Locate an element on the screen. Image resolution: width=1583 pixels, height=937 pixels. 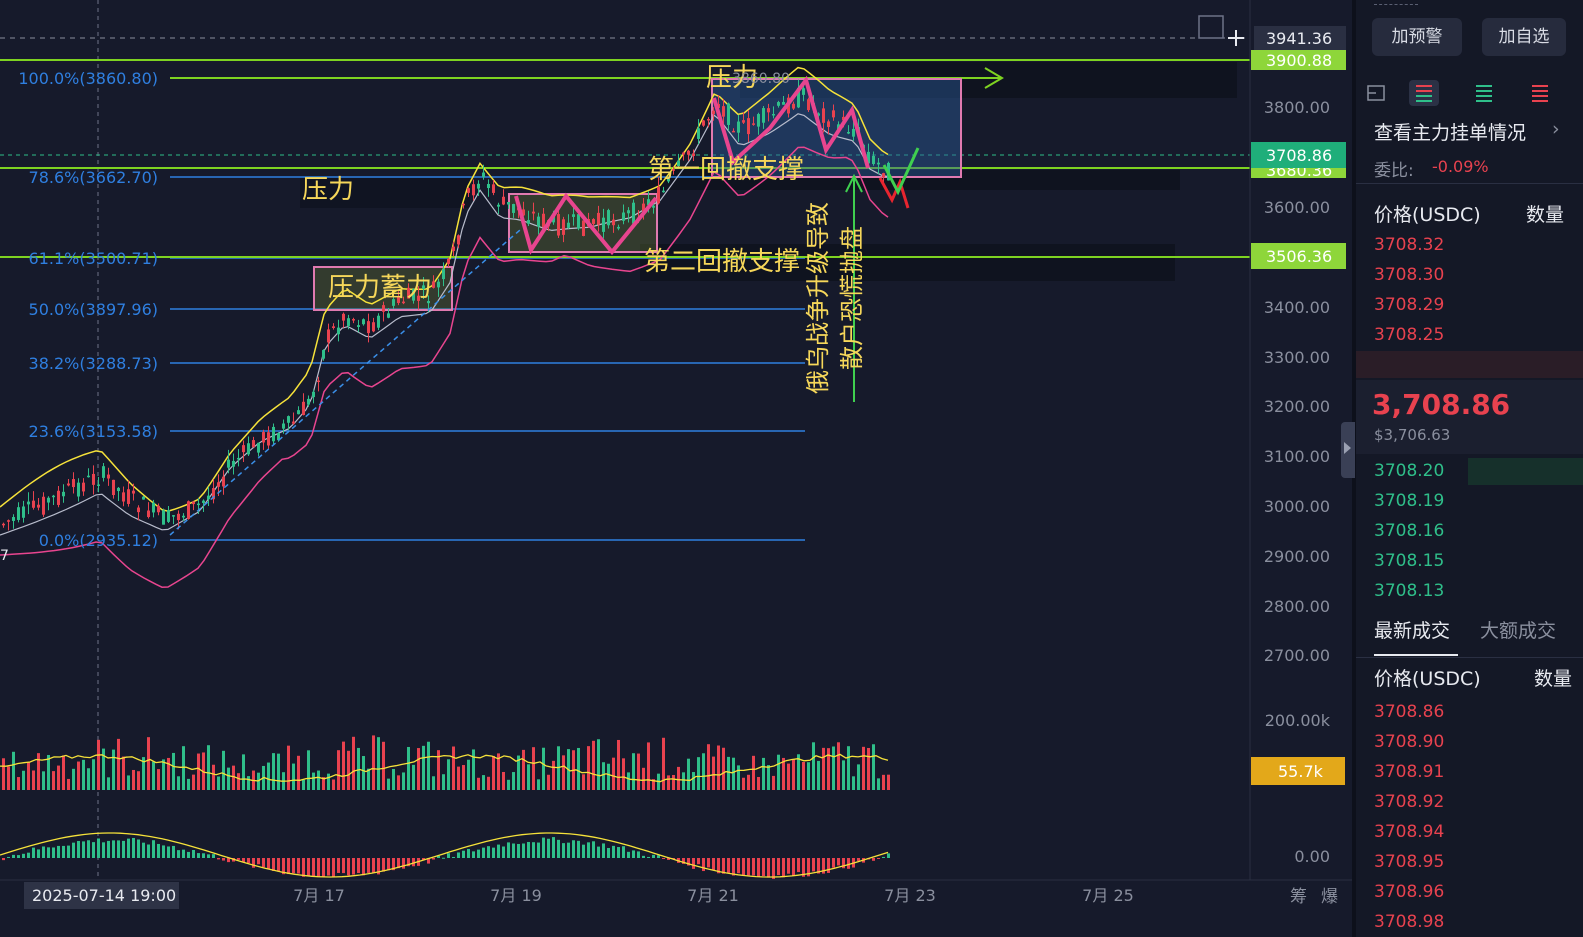
add-watchlist-button: 加自选 is located at coordinates (1524, 37).